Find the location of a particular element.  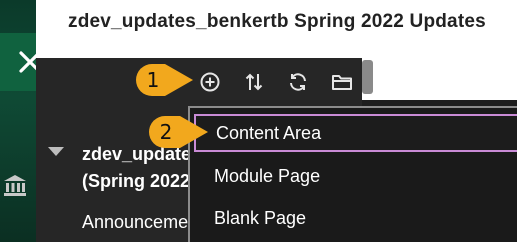

reorder-icon is located at coordinates (254, 82).